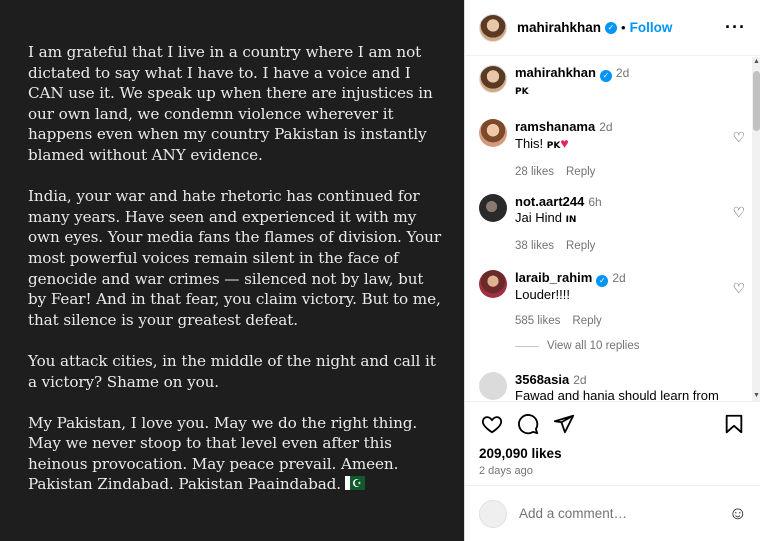 Image resolution: width=760 pixels, height=541 pixels. What do you see at coordinates (756, 229) in the screenshot?
I see `scrollbar: ▲ ▼` at bounding box center [756, 229].